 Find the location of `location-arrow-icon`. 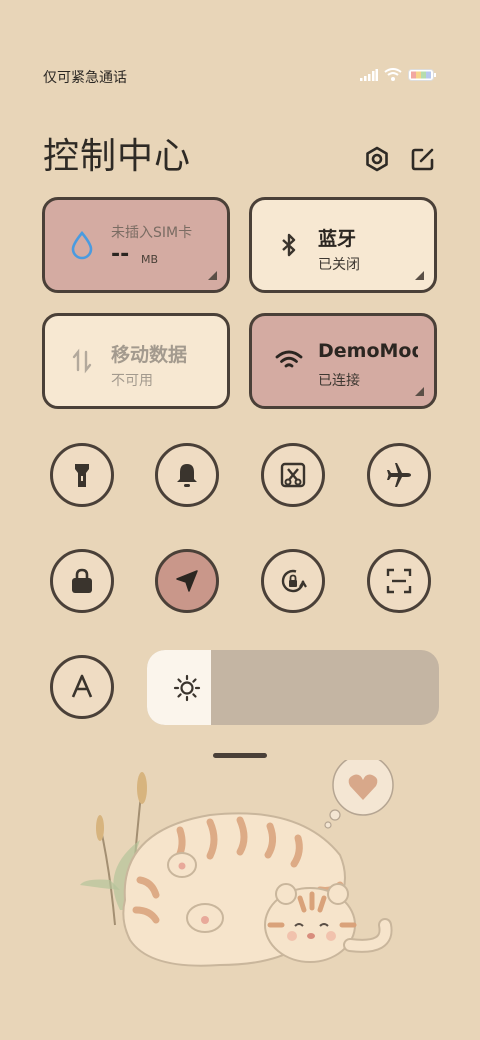

location-arrow-icon is located at coordinates (187, 581).